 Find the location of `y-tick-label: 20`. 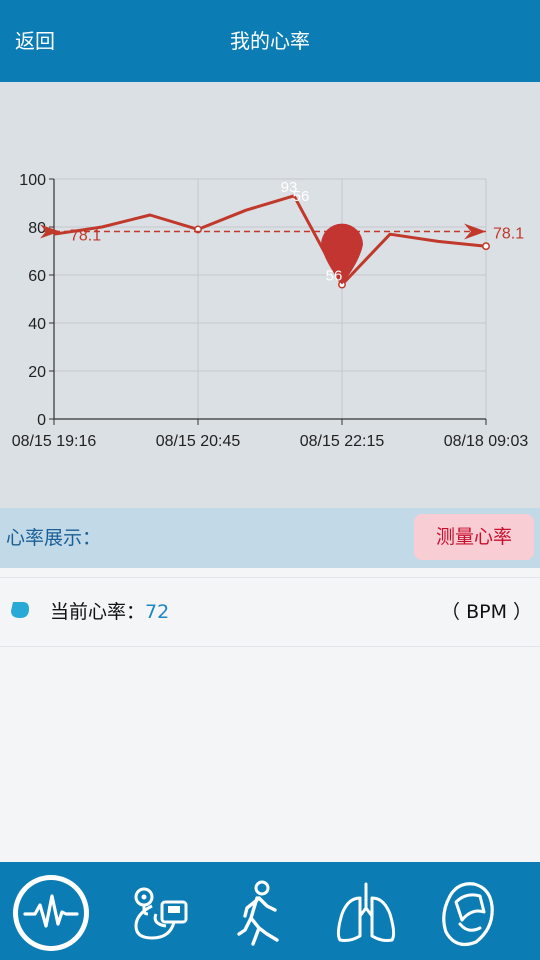

y-tick-label: 20 is located at coordinates (37, 372).